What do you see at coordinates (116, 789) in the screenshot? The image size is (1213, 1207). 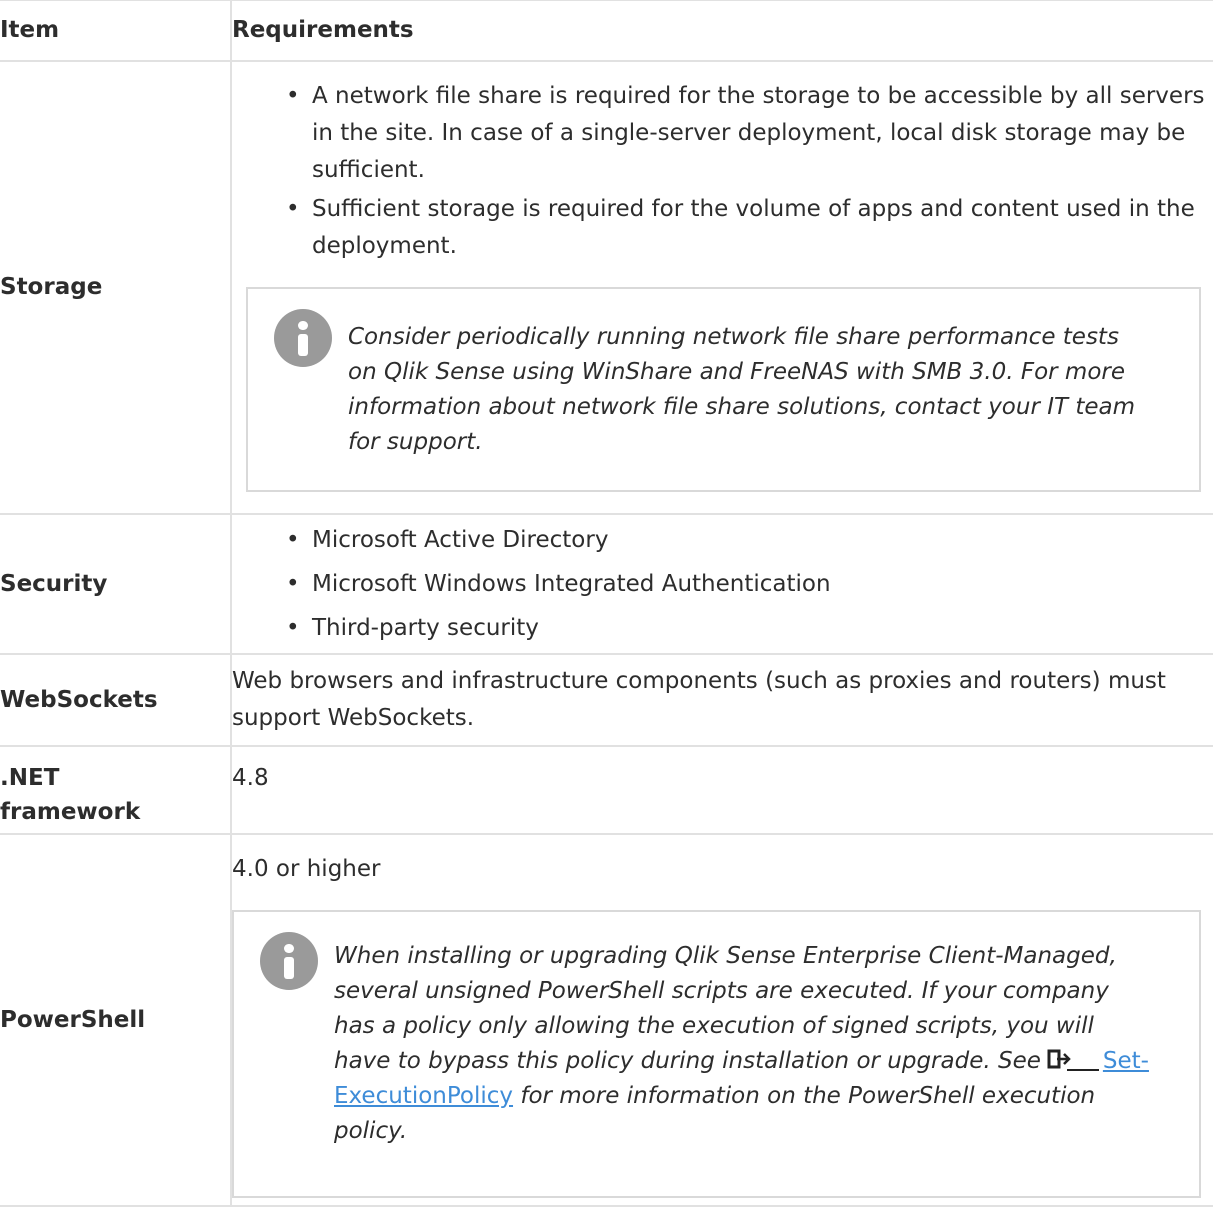 I see `row-label-dotnet: .NET framework` at bounding box center [116, 789].